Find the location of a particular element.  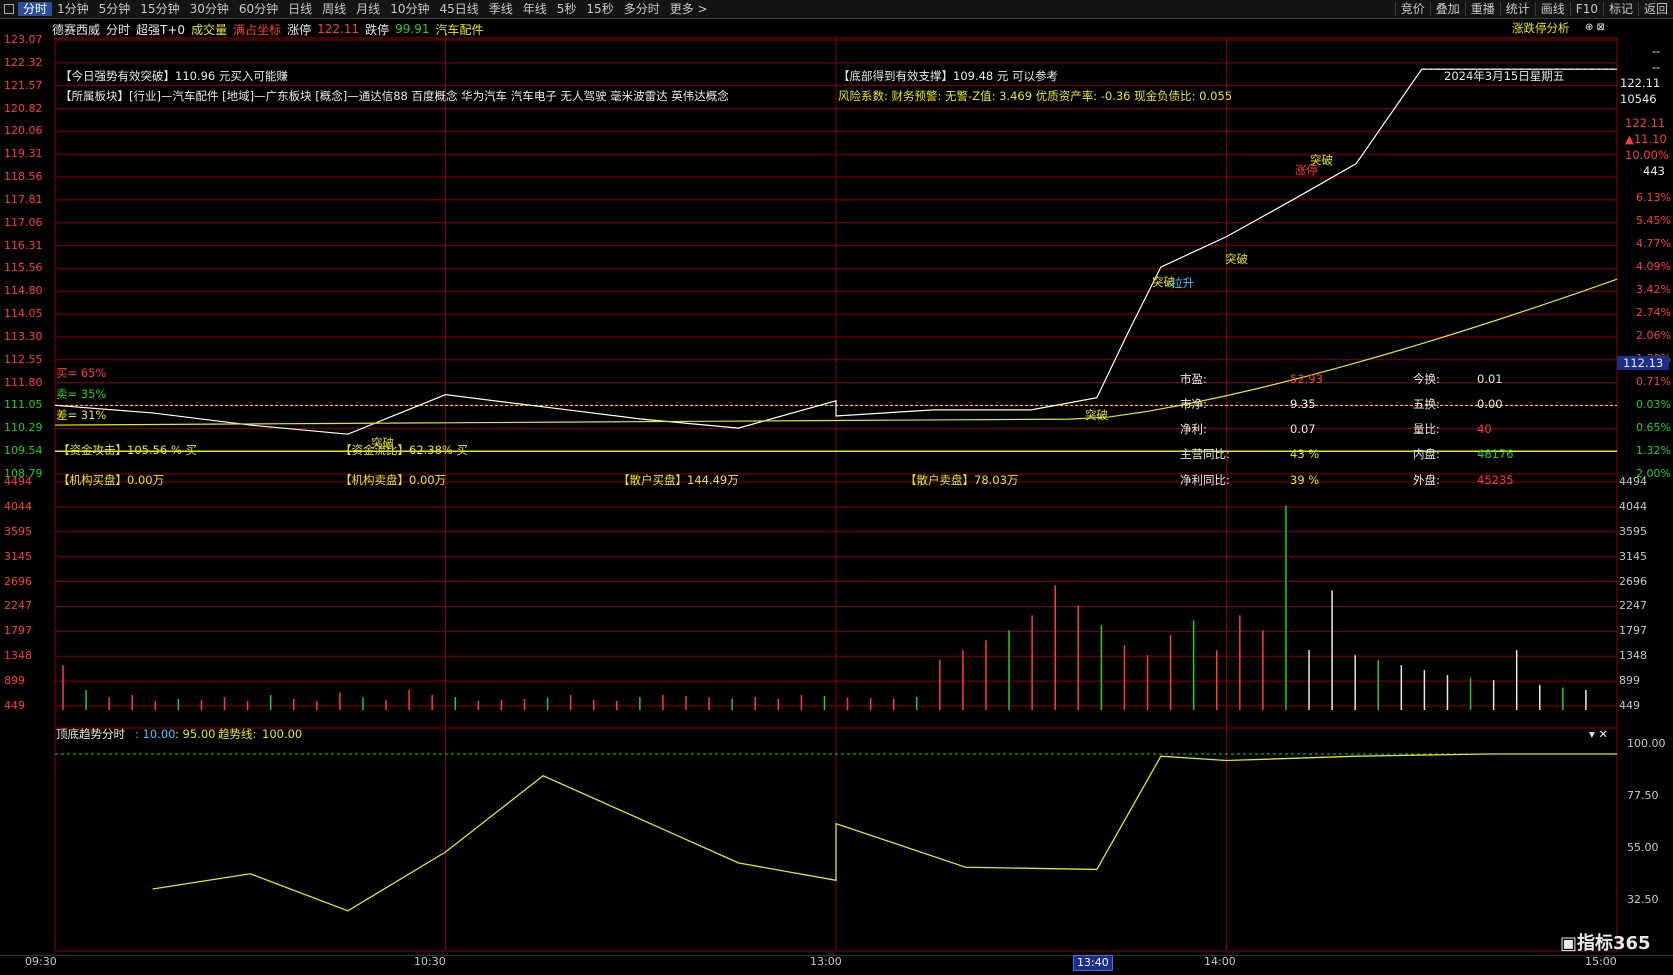

right-change-pct: 10.00% is located at coordinates (1647, 155).